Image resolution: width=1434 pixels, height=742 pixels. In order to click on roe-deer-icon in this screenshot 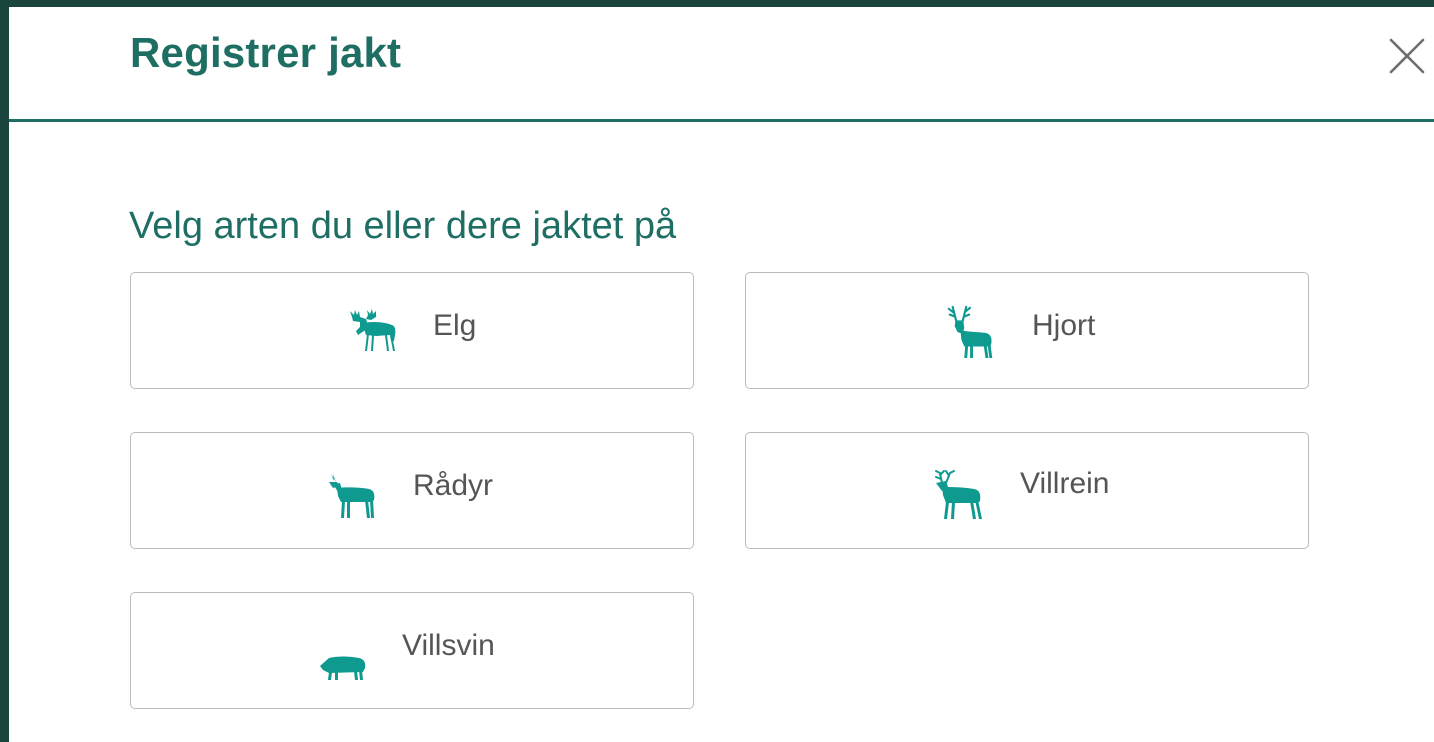, I will do `click(352, 496)`.